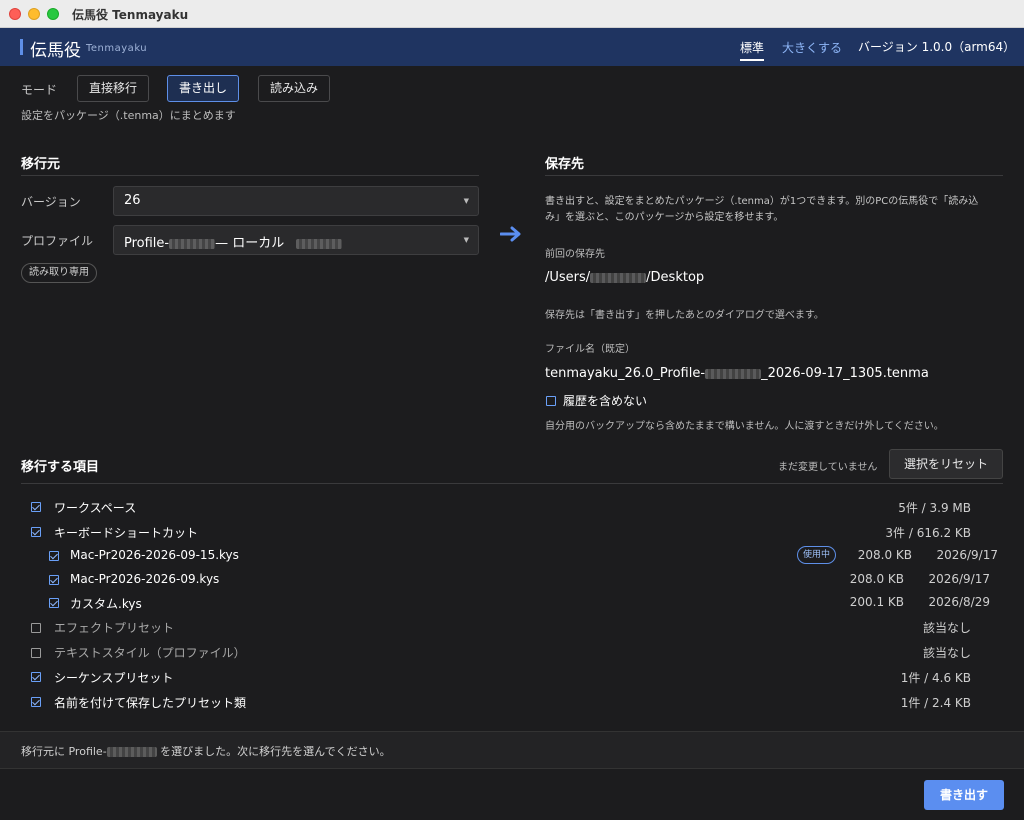 This screenshot has height=820, width=1024. I want to click on exclude-history-label: 履歴を含めない, so click(605, 400).